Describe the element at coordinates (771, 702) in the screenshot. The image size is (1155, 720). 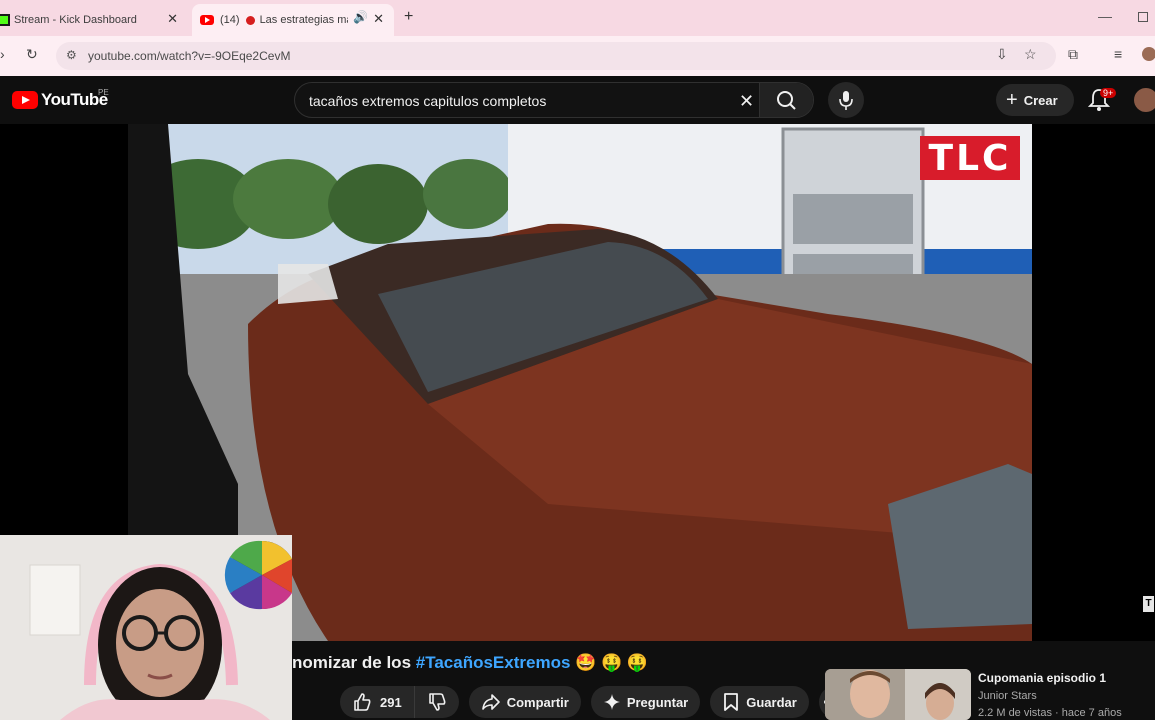
I see `save-label: Guardar` at that location.